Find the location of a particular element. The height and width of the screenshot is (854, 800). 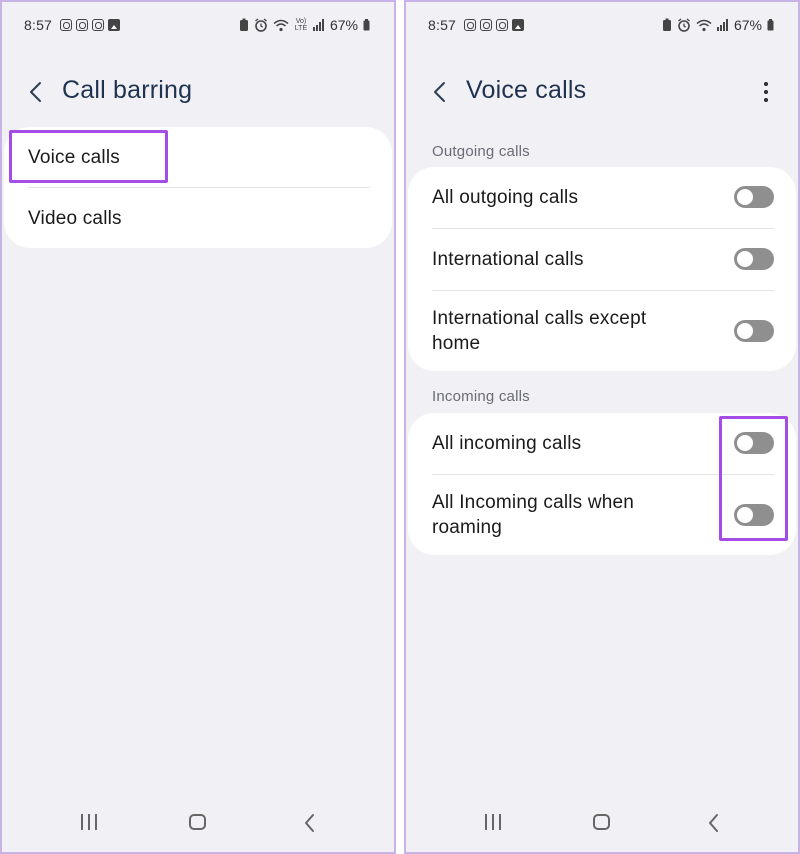

setting-row-incoming-roaming: All Incoming calls when roaming is located at coordinates (602, 515).